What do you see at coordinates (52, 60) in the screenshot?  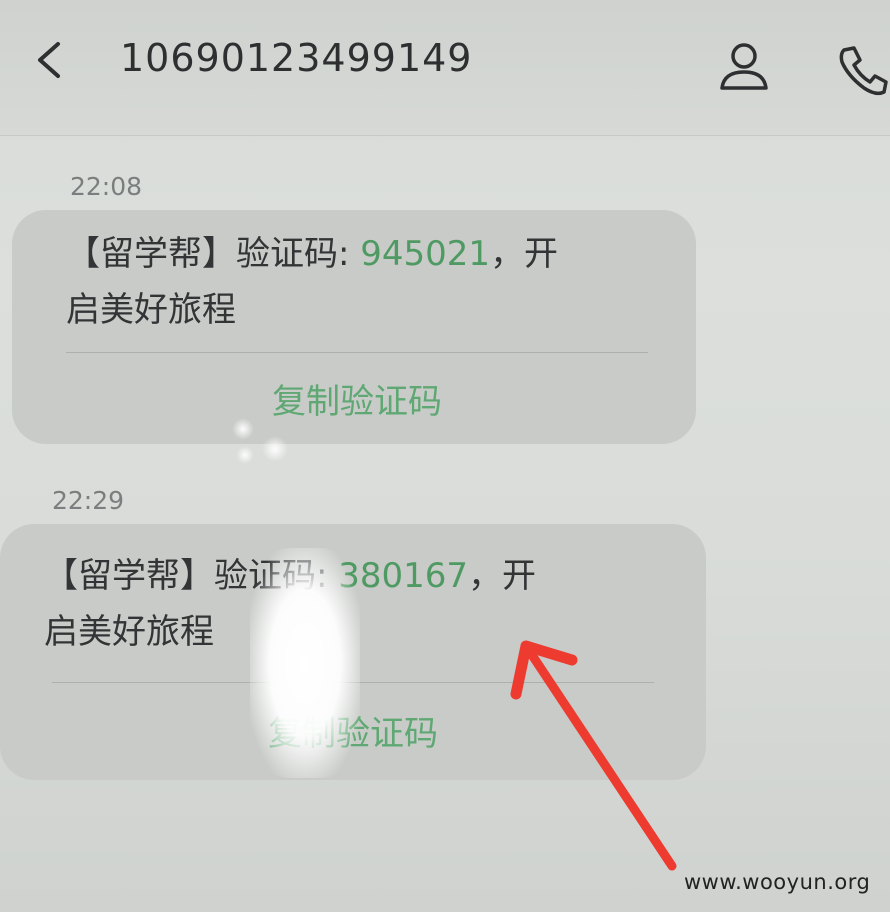 I see `chevron-left-icon` at bounding box center [52, 60].